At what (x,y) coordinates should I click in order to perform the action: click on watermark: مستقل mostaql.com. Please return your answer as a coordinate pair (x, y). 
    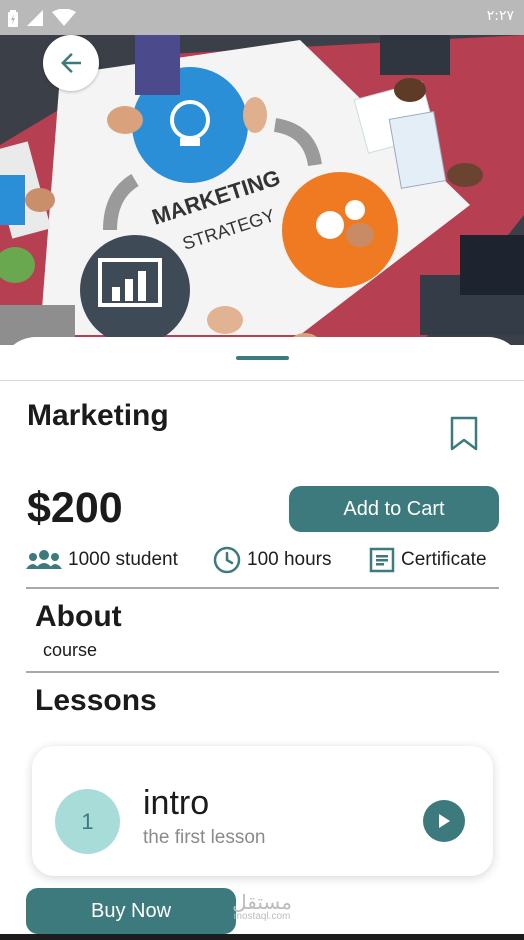
    Looking at the image, I should click on (262, 907).